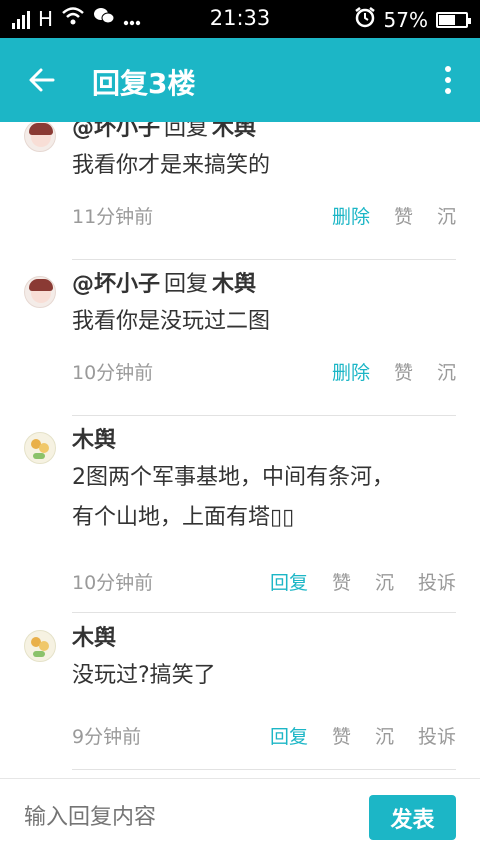 This screenshot has width=480, height=854. I want to click on alarm-icon, so click(365, 19).